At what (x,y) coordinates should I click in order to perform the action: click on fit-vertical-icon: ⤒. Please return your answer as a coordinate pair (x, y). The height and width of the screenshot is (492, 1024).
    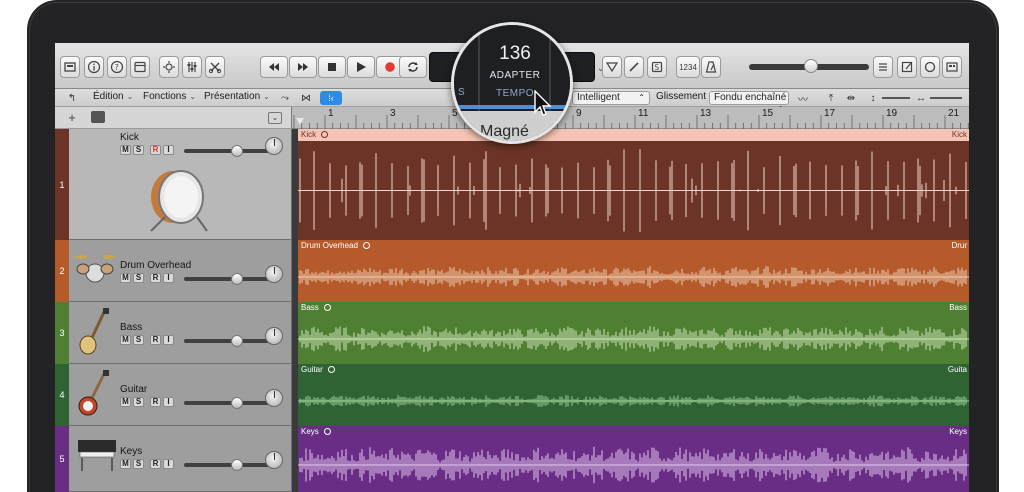
    Looking at the image, I should click on (831, 98).